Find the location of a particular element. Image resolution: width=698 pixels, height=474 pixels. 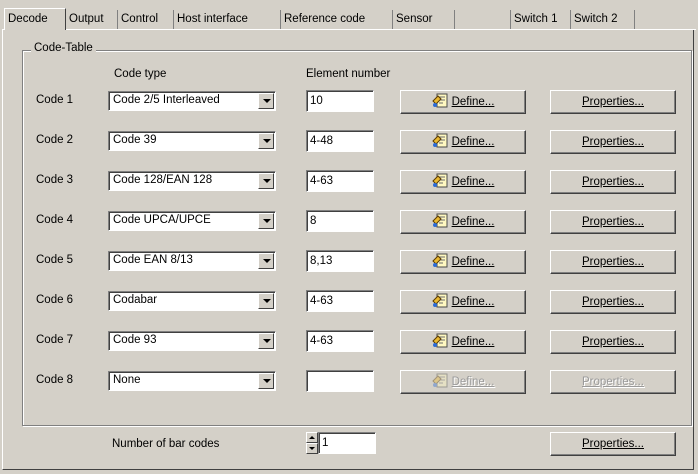

code-type-select: Code 93 is located at coordinates (192, 341).